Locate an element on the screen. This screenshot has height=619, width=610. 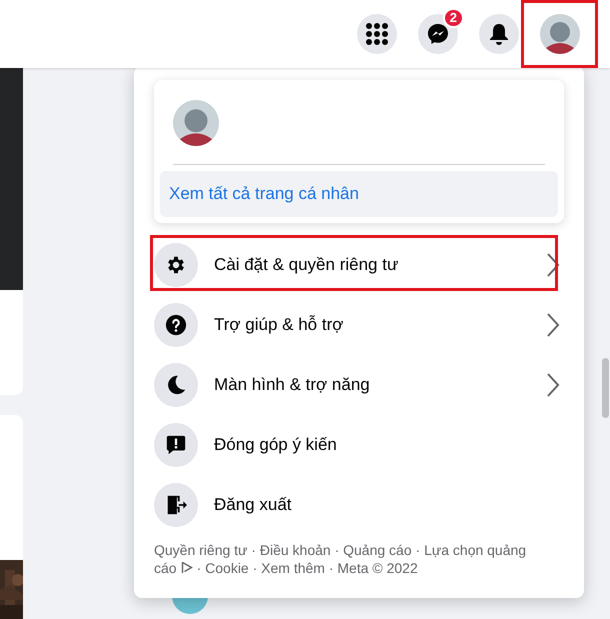
menu-item-label: Trợ giúp & hỗ trợ is located at coordinates (279, 325).